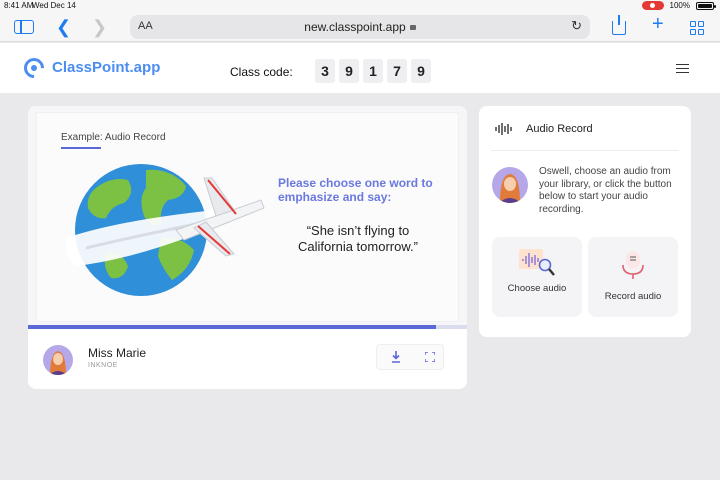  Describe the element at coordinates (103, 365) in the screenshot. I see `presenter-org: INKNOE` at that location.